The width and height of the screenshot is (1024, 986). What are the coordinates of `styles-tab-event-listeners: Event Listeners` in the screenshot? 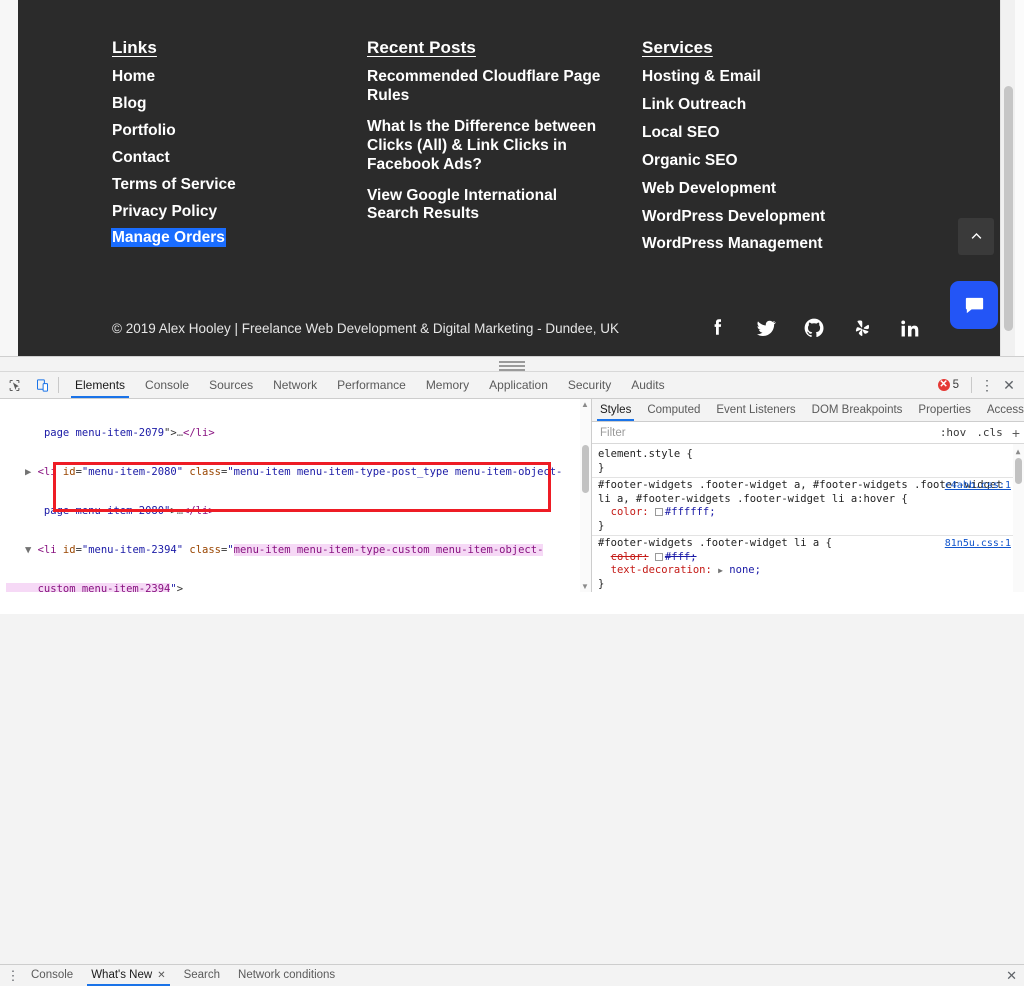 It's located at (755, 410).